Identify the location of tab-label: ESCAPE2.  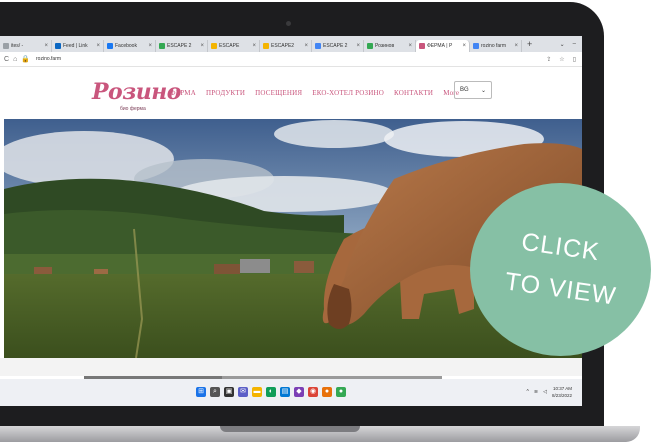
(283, 45).